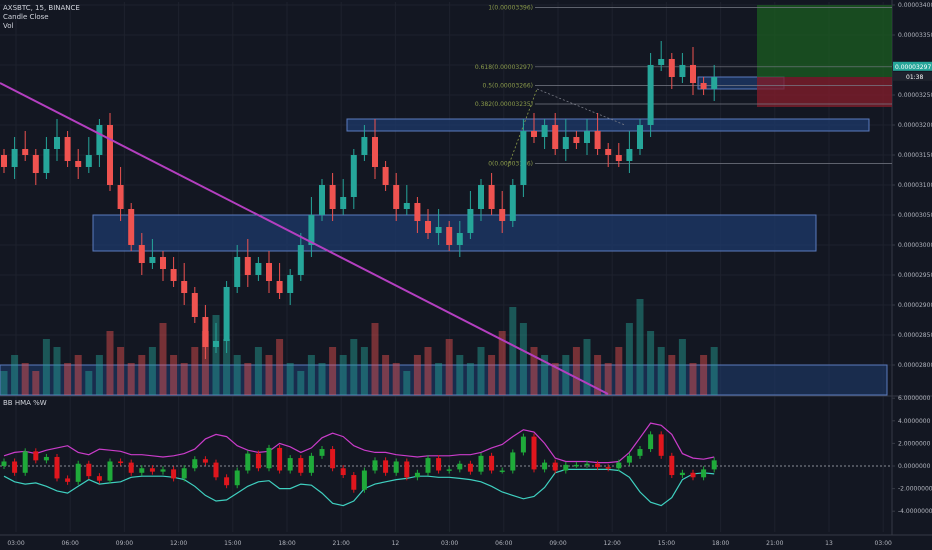  I want to click on indicator-title: BB HMA %W, so click(25, 403).